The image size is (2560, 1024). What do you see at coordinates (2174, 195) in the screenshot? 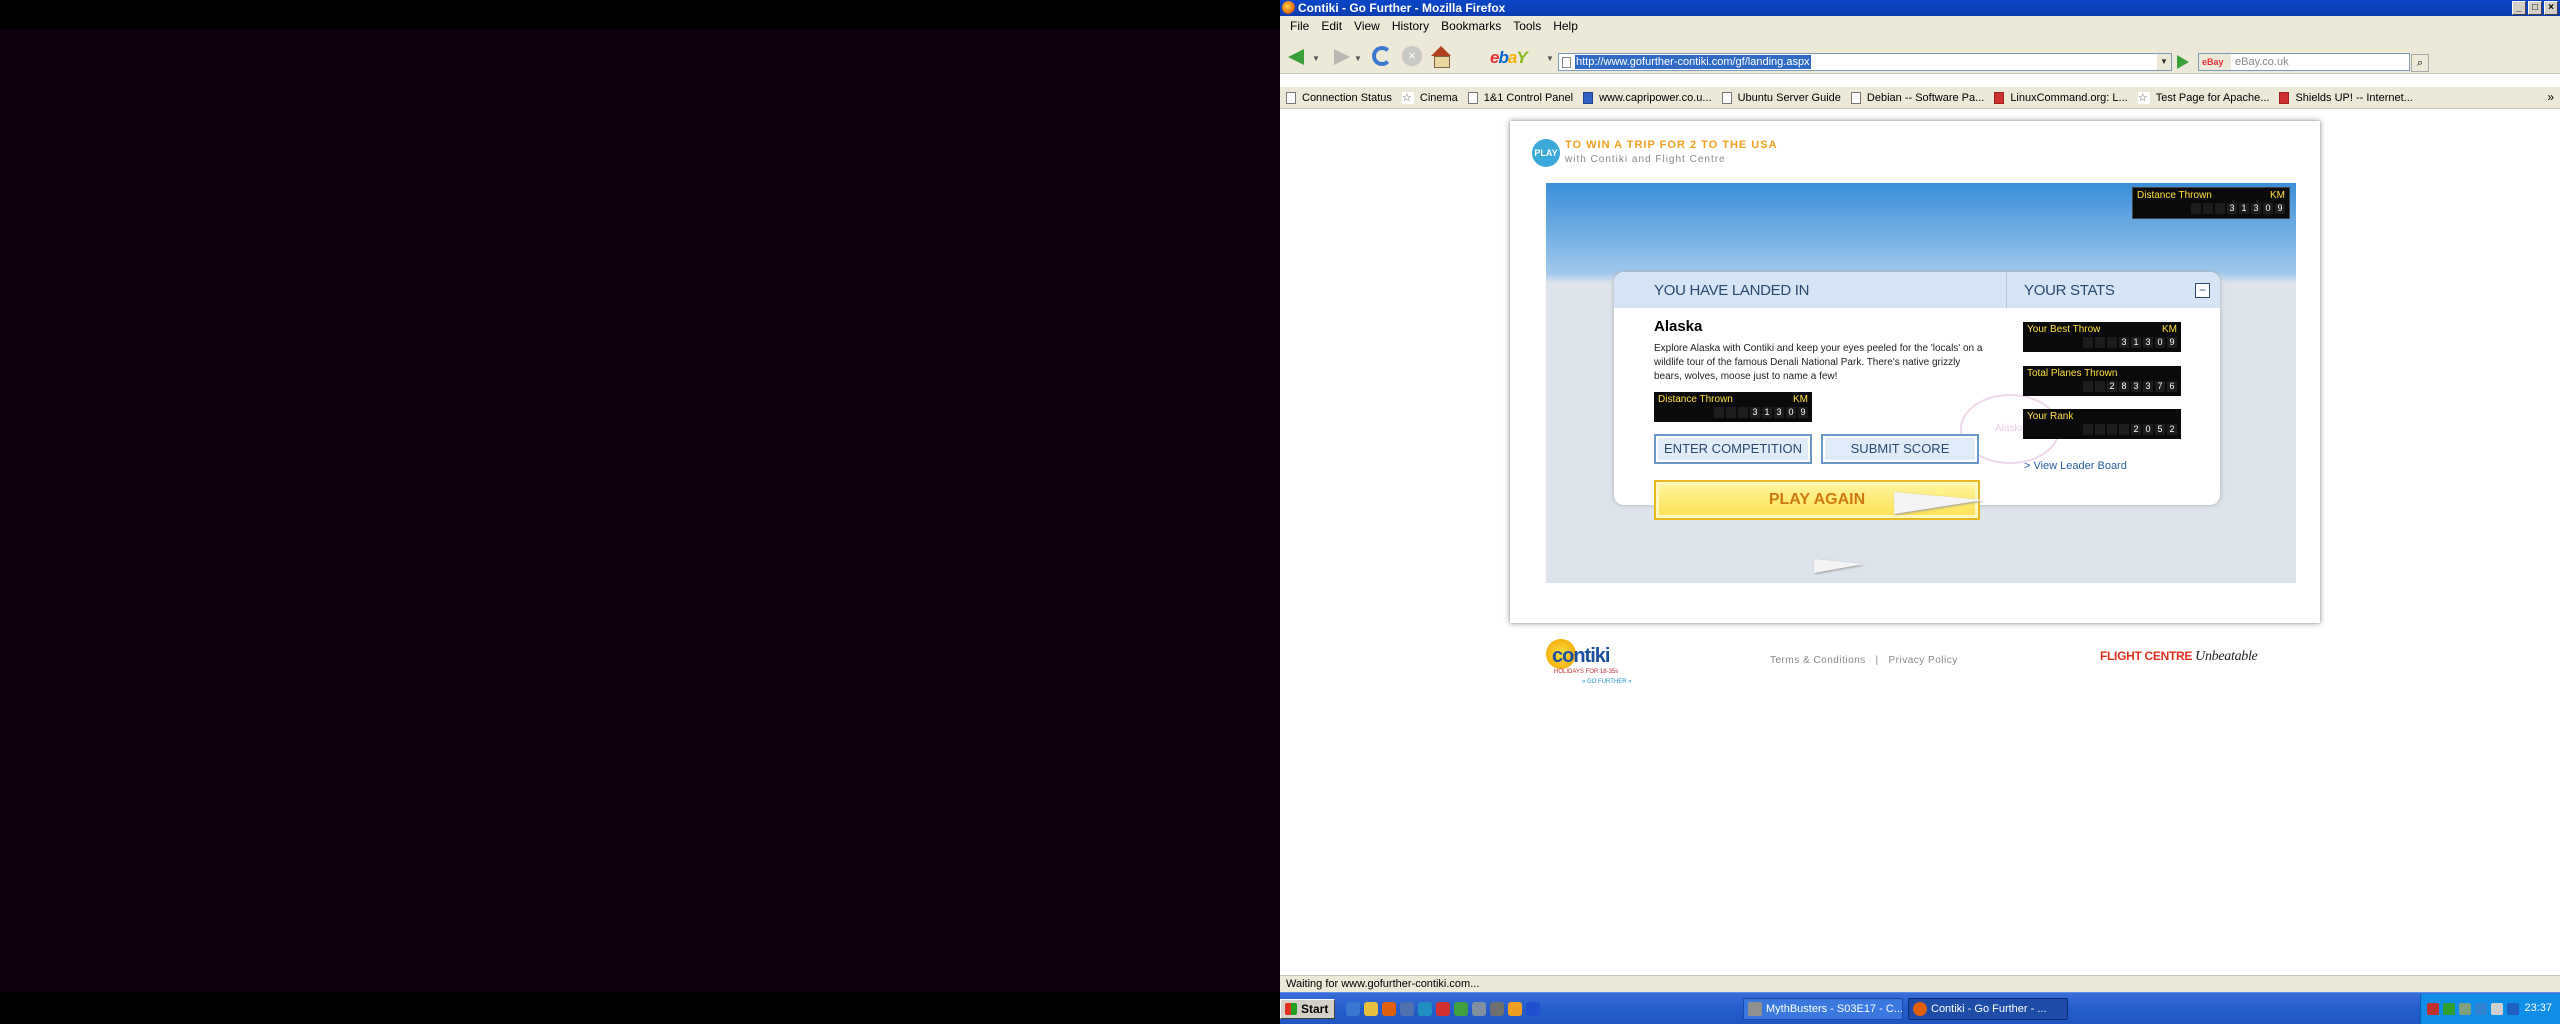
I see `distance-label: Distance Thrown` at bounding box center [2174, 195].